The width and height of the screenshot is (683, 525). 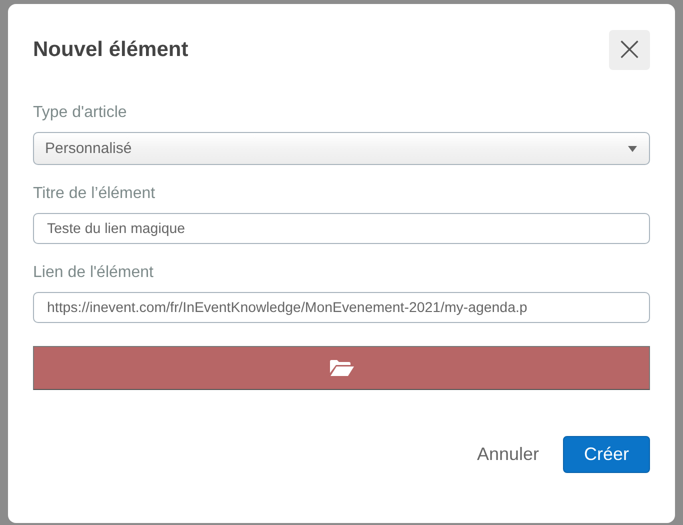 I want to click on field-label: Lien de l'élément, so click(x=93, y=273).